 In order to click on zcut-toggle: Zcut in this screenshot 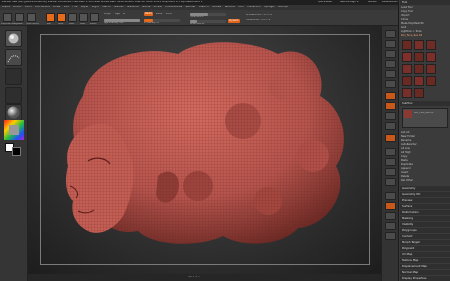, I will do `click(170, 14)`.